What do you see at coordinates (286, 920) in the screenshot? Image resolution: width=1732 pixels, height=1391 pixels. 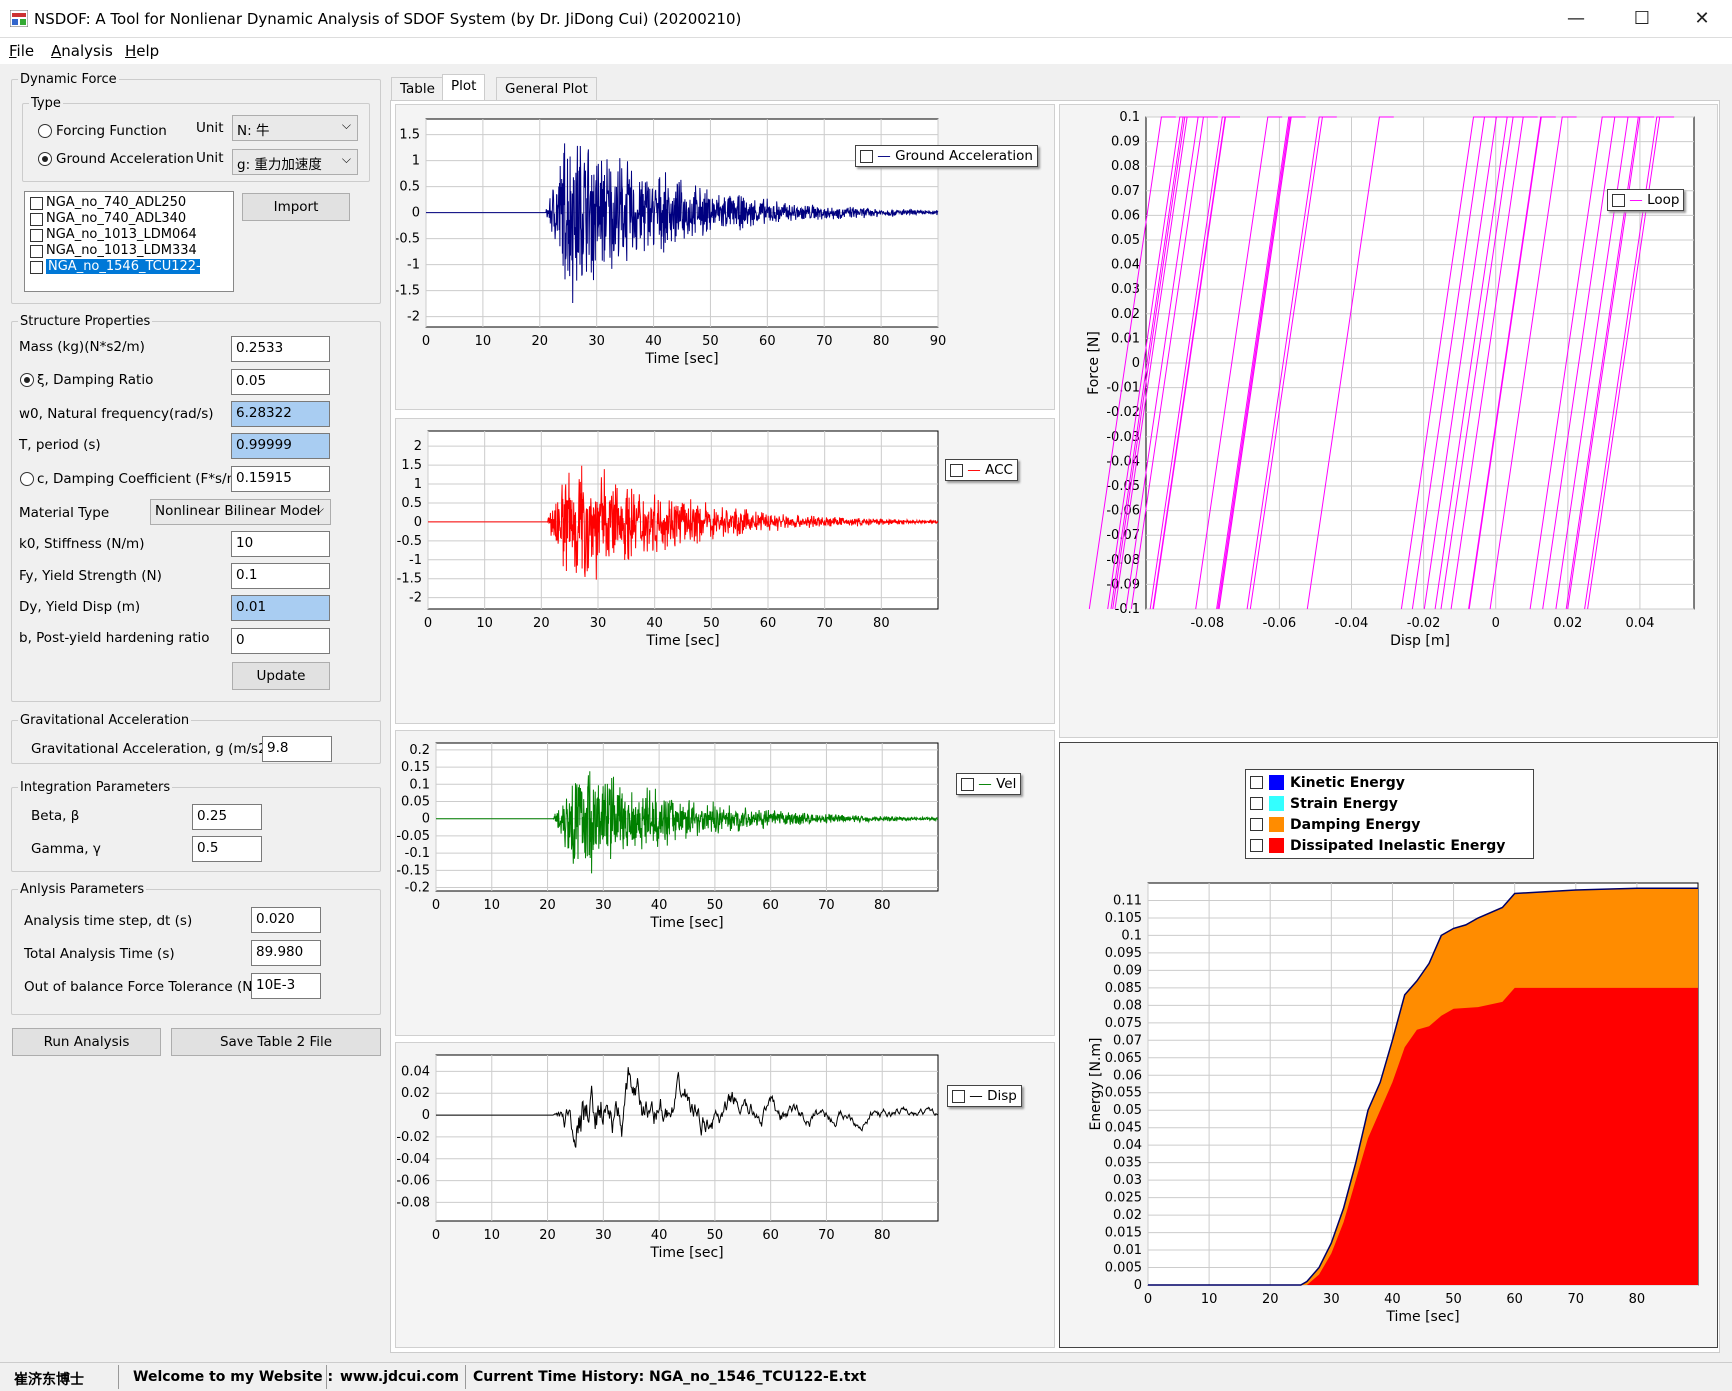 I see `time-step-input: 0.020` at bounding box center [286, 920].